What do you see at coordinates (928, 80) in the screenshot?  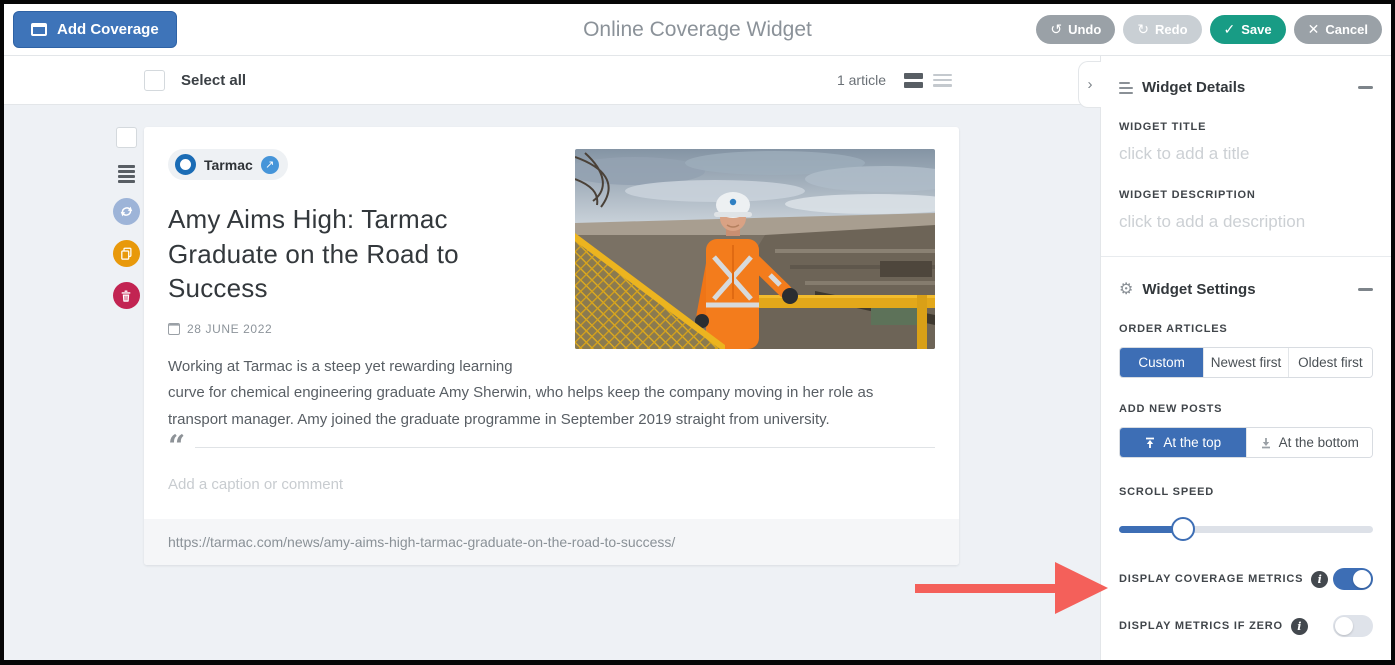 I see `view-mode-switch` at bounding box center [928, 80].